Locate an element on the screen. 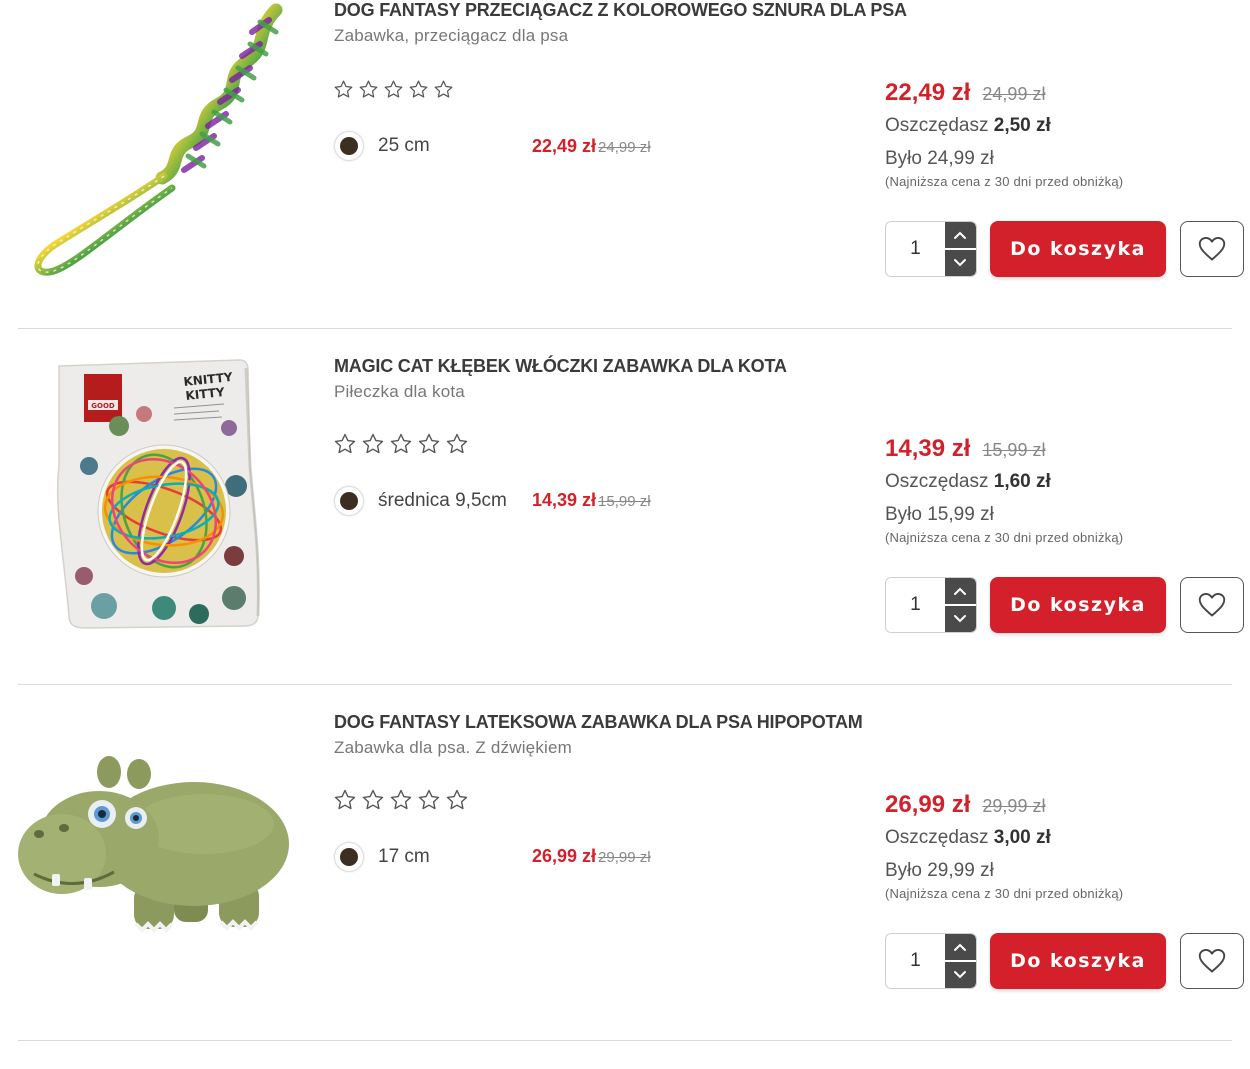  product-divider is located at coordinates (625, 1040).